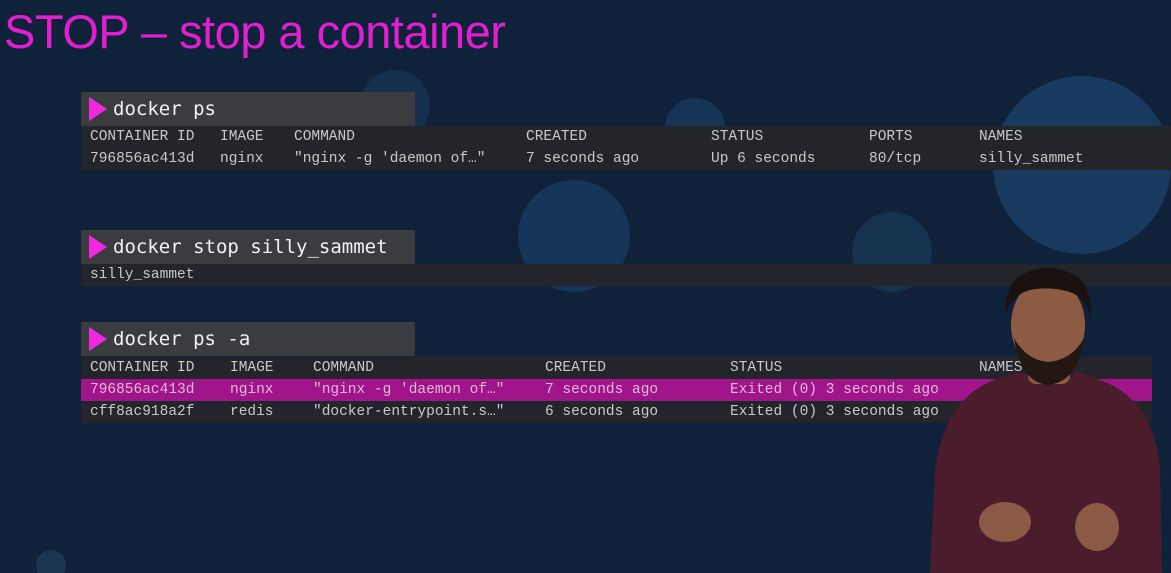 The height and width of the screenshot is (573, 1171). I want to click on presenter-body, so click(1046, 472).